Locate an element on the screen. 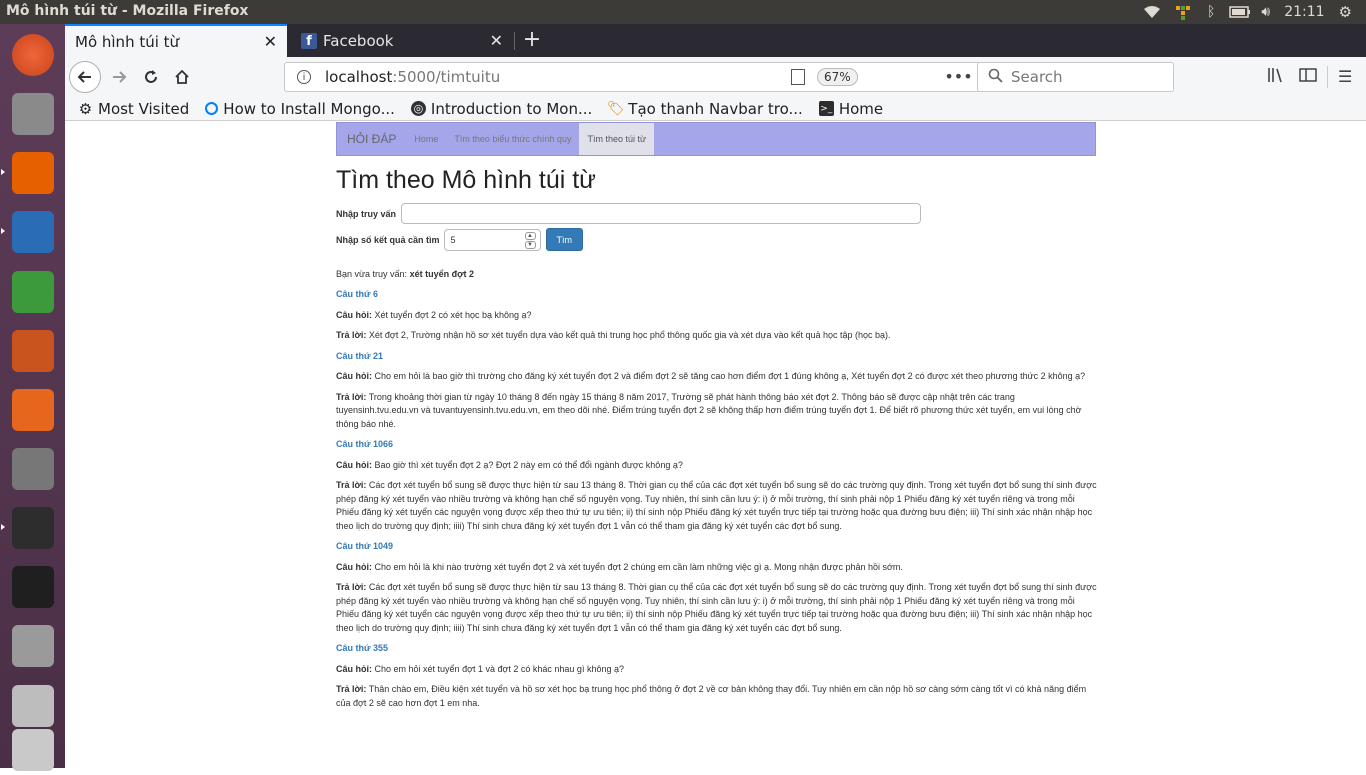 The image size is (1366, 775). terminal-icon: >_ is located at coordinates (826, 108).